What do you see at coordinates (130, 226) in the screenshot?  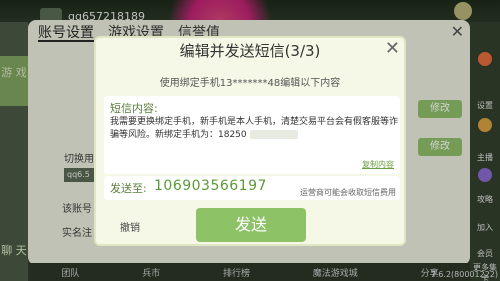 I see `cancel-button: 撤销` at bounding box center [130, 226].